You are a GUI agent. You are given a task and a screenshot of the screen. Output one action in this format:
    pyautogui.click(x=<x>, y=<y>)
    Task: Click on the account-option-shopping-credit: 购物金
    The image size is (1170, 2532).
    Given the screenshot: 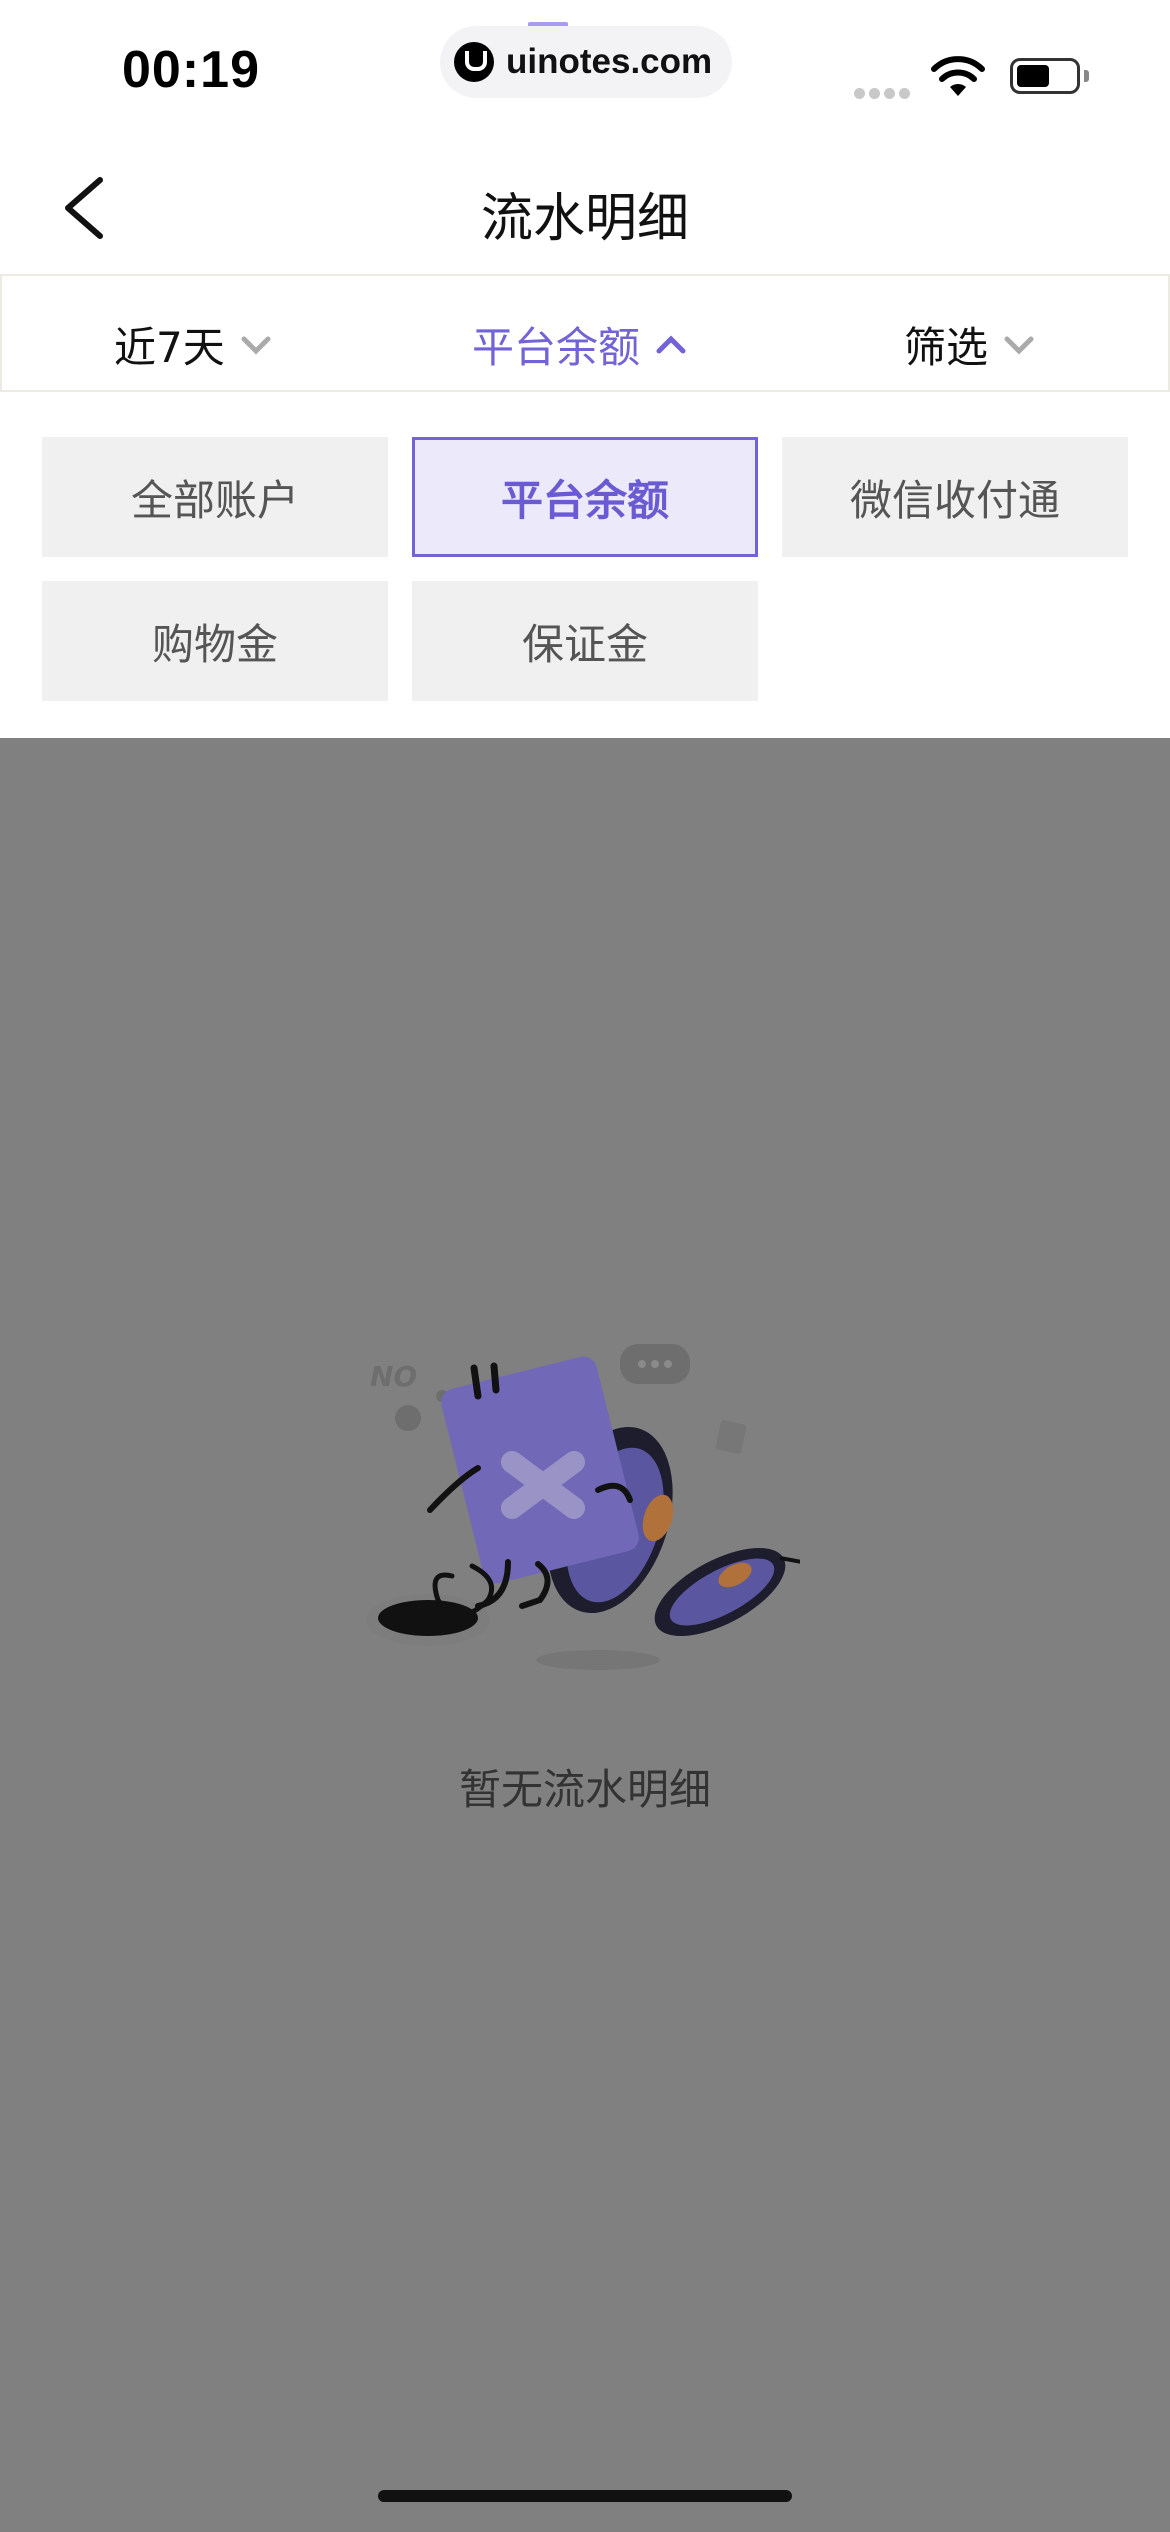 What is the action you would take?
    pyautogui.click(x=215, y=641)
    